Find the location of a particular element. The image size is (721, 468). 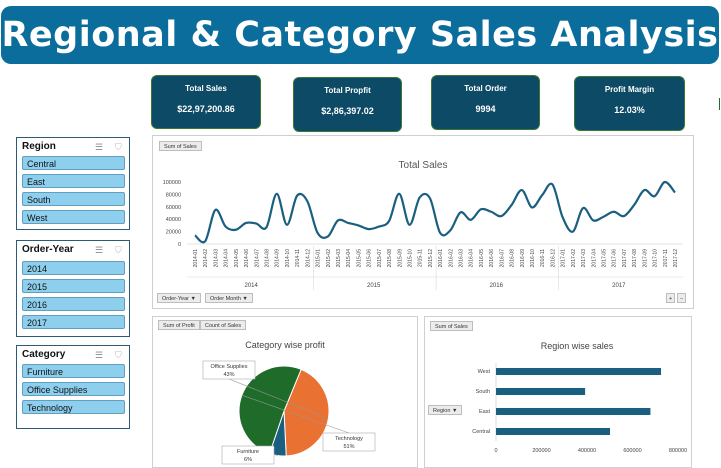

x-tick-label: 600000 is located at coordinates (632, 451).